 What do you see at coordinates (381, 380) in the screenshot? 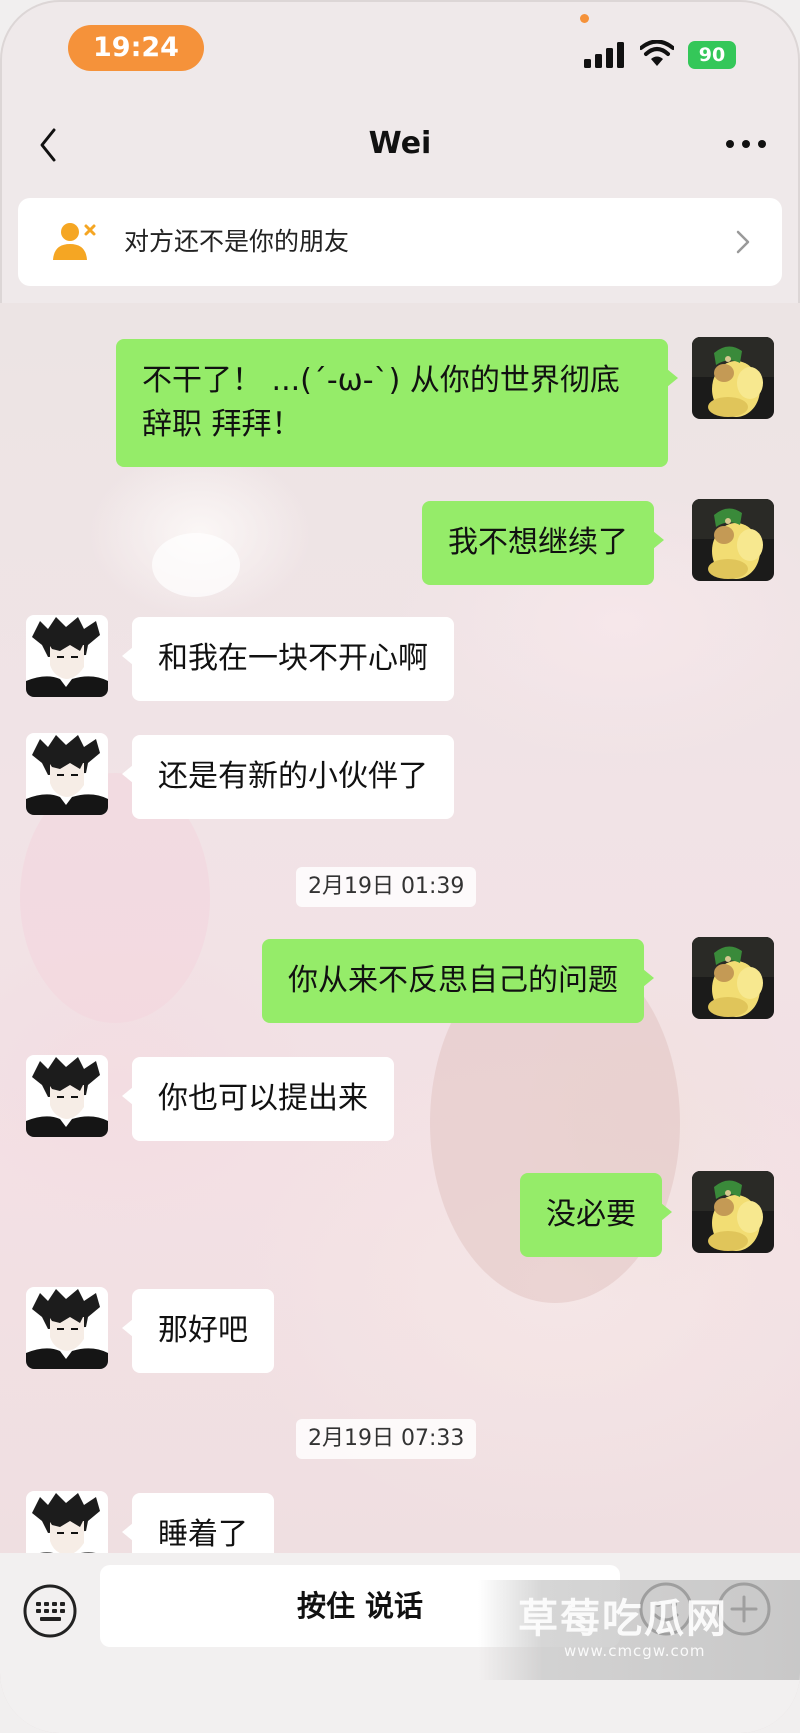
I see `message-text-line: 不干了！ ...(´-ω-`) 从你的世界彻底` at bounding box center [381, 380].